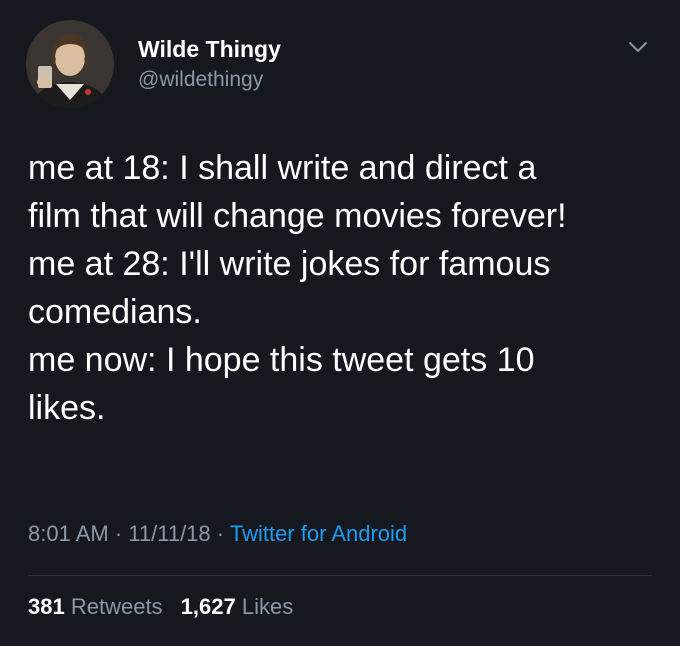 Image resolution: width=680 pixels, height=646 pixels. I want to click on author-handle: @wildethingy, so click(200, 80).